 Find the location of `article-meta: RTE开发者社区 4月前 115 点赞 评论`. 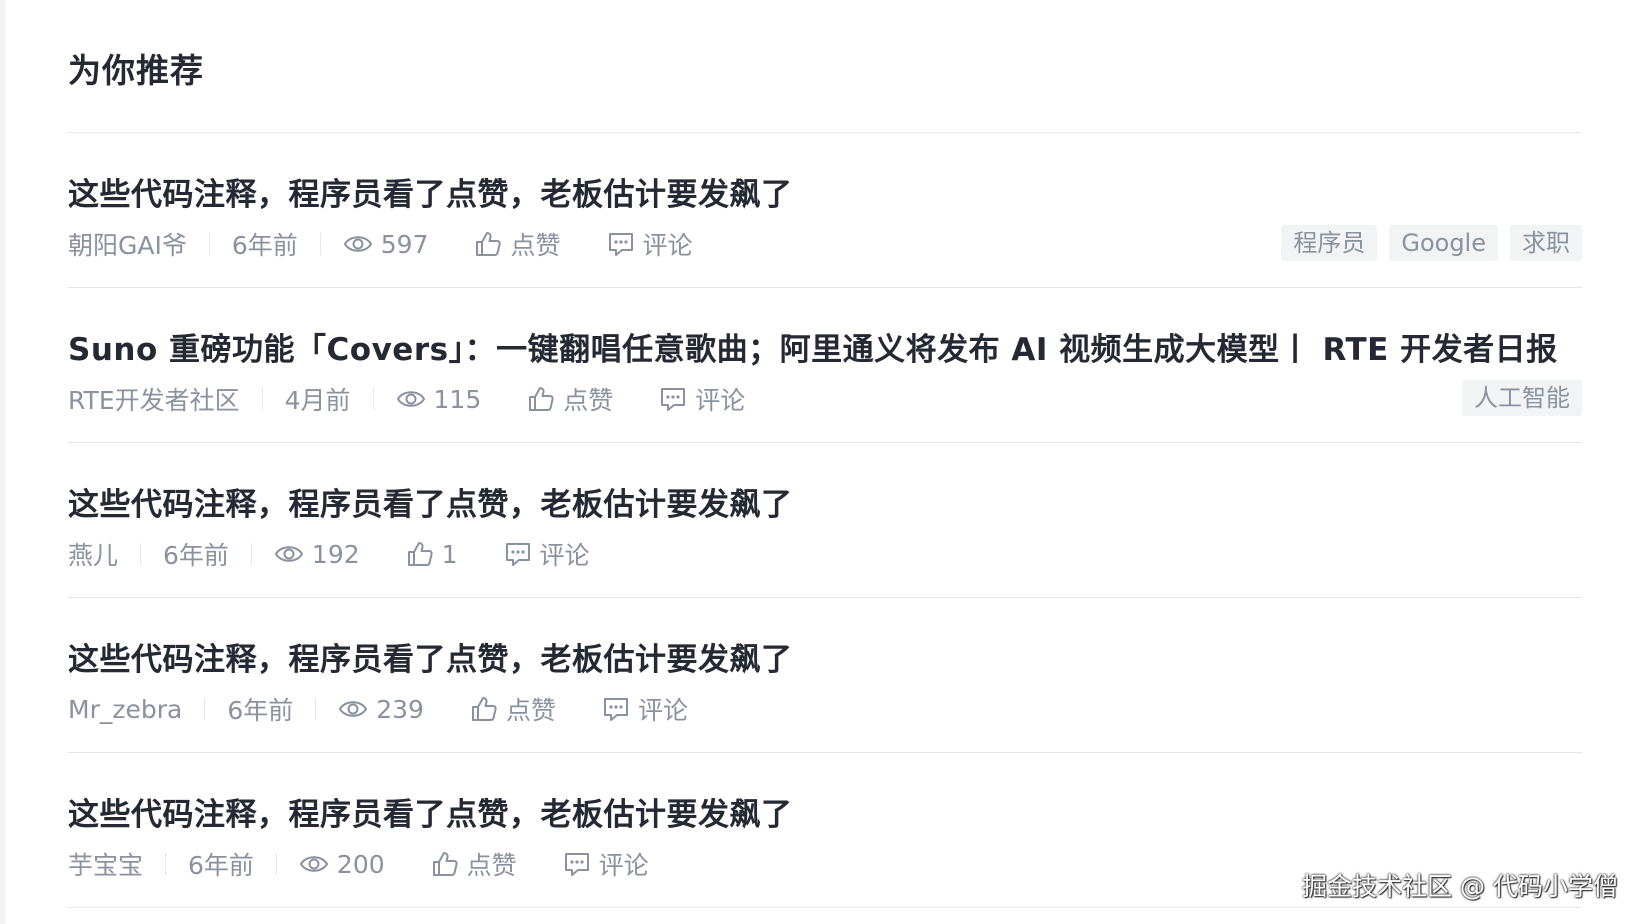

article-meta: RTE开发者社区 4月前 115 点赞 评论 is located at coordinates (429, 399).